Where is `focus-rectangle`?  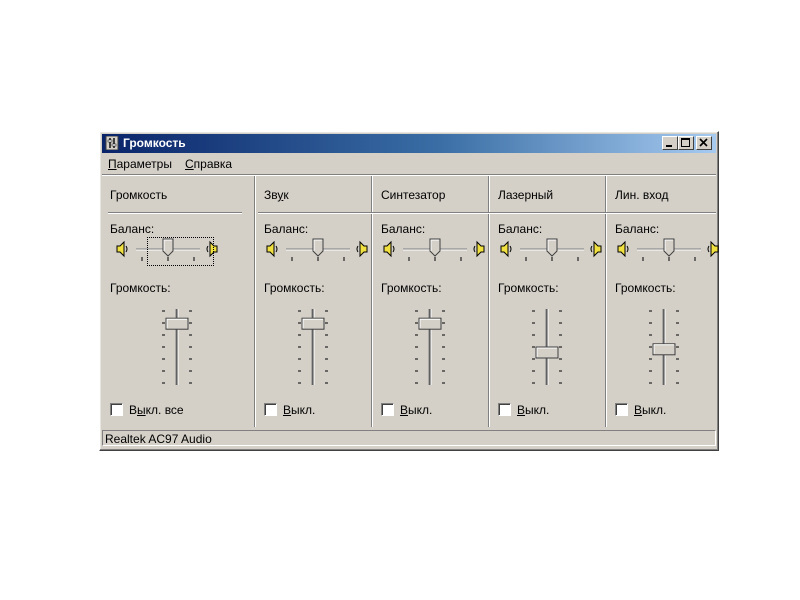
focus-rectangle is located at coordinates (180, 251).